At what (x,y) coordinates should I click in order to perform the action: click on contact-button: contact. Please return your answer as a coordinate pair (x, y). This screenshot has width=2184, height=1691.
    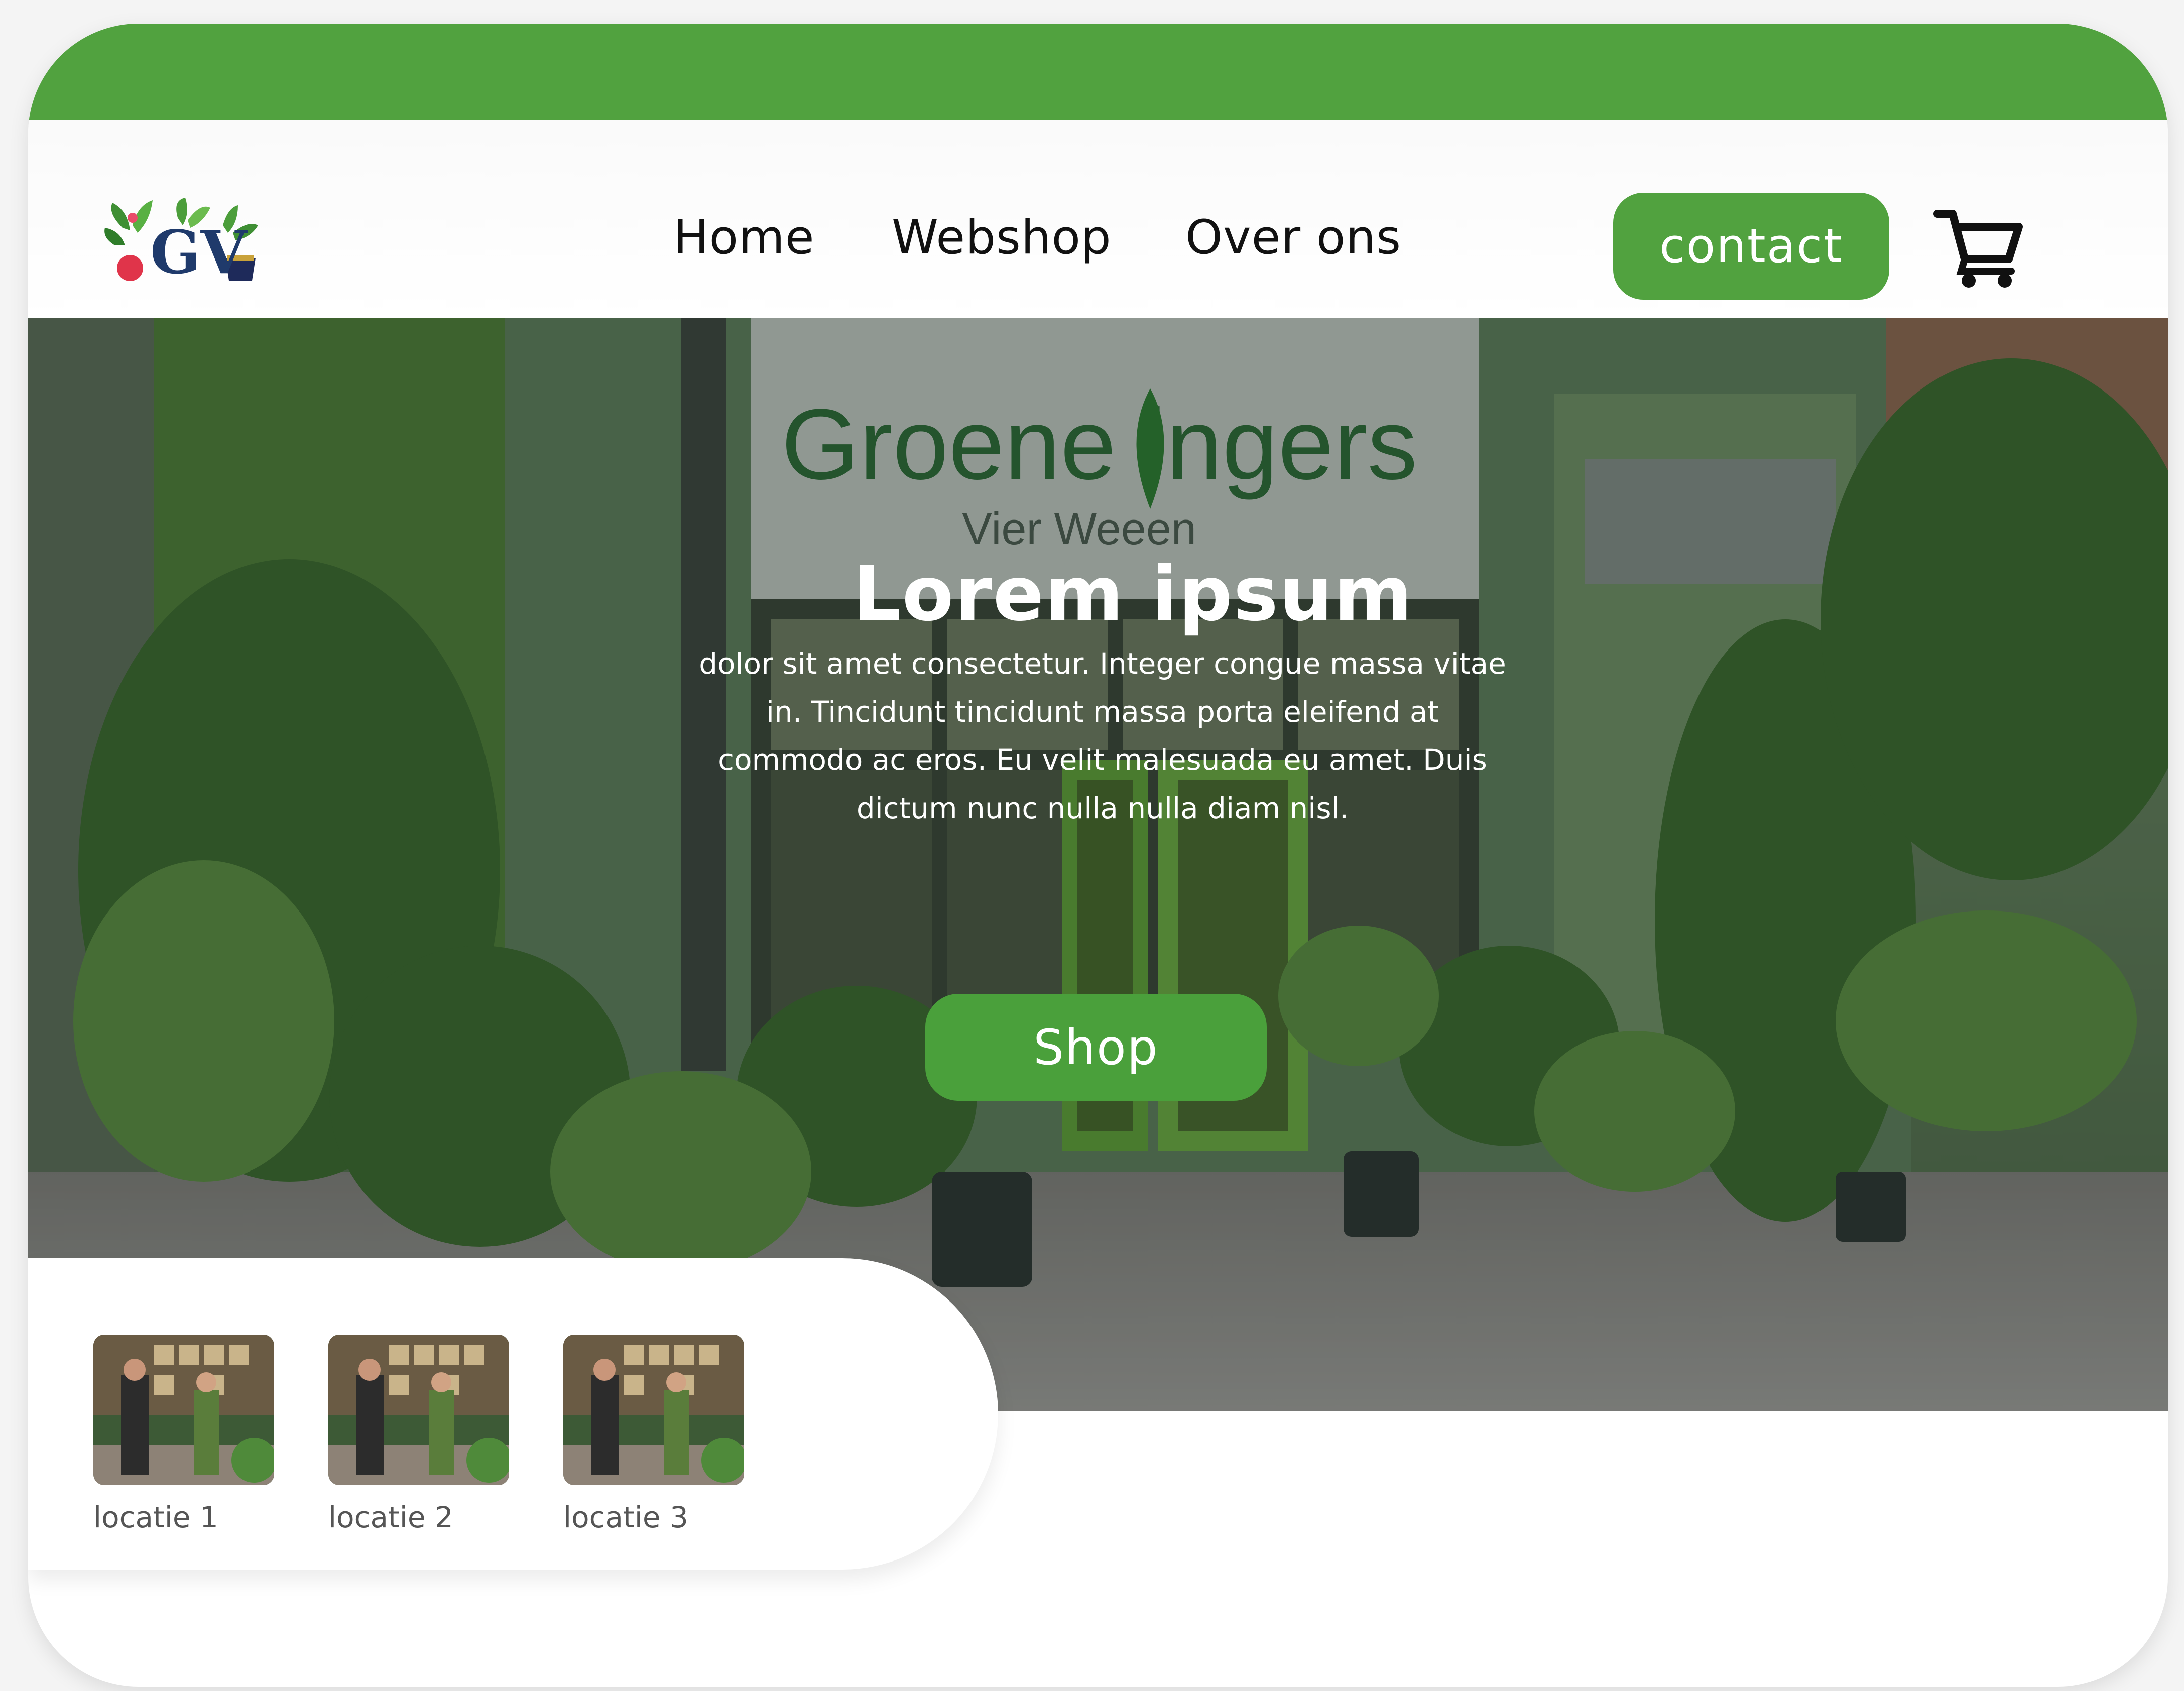
    Looking at the image, I should click on (1751, 246).